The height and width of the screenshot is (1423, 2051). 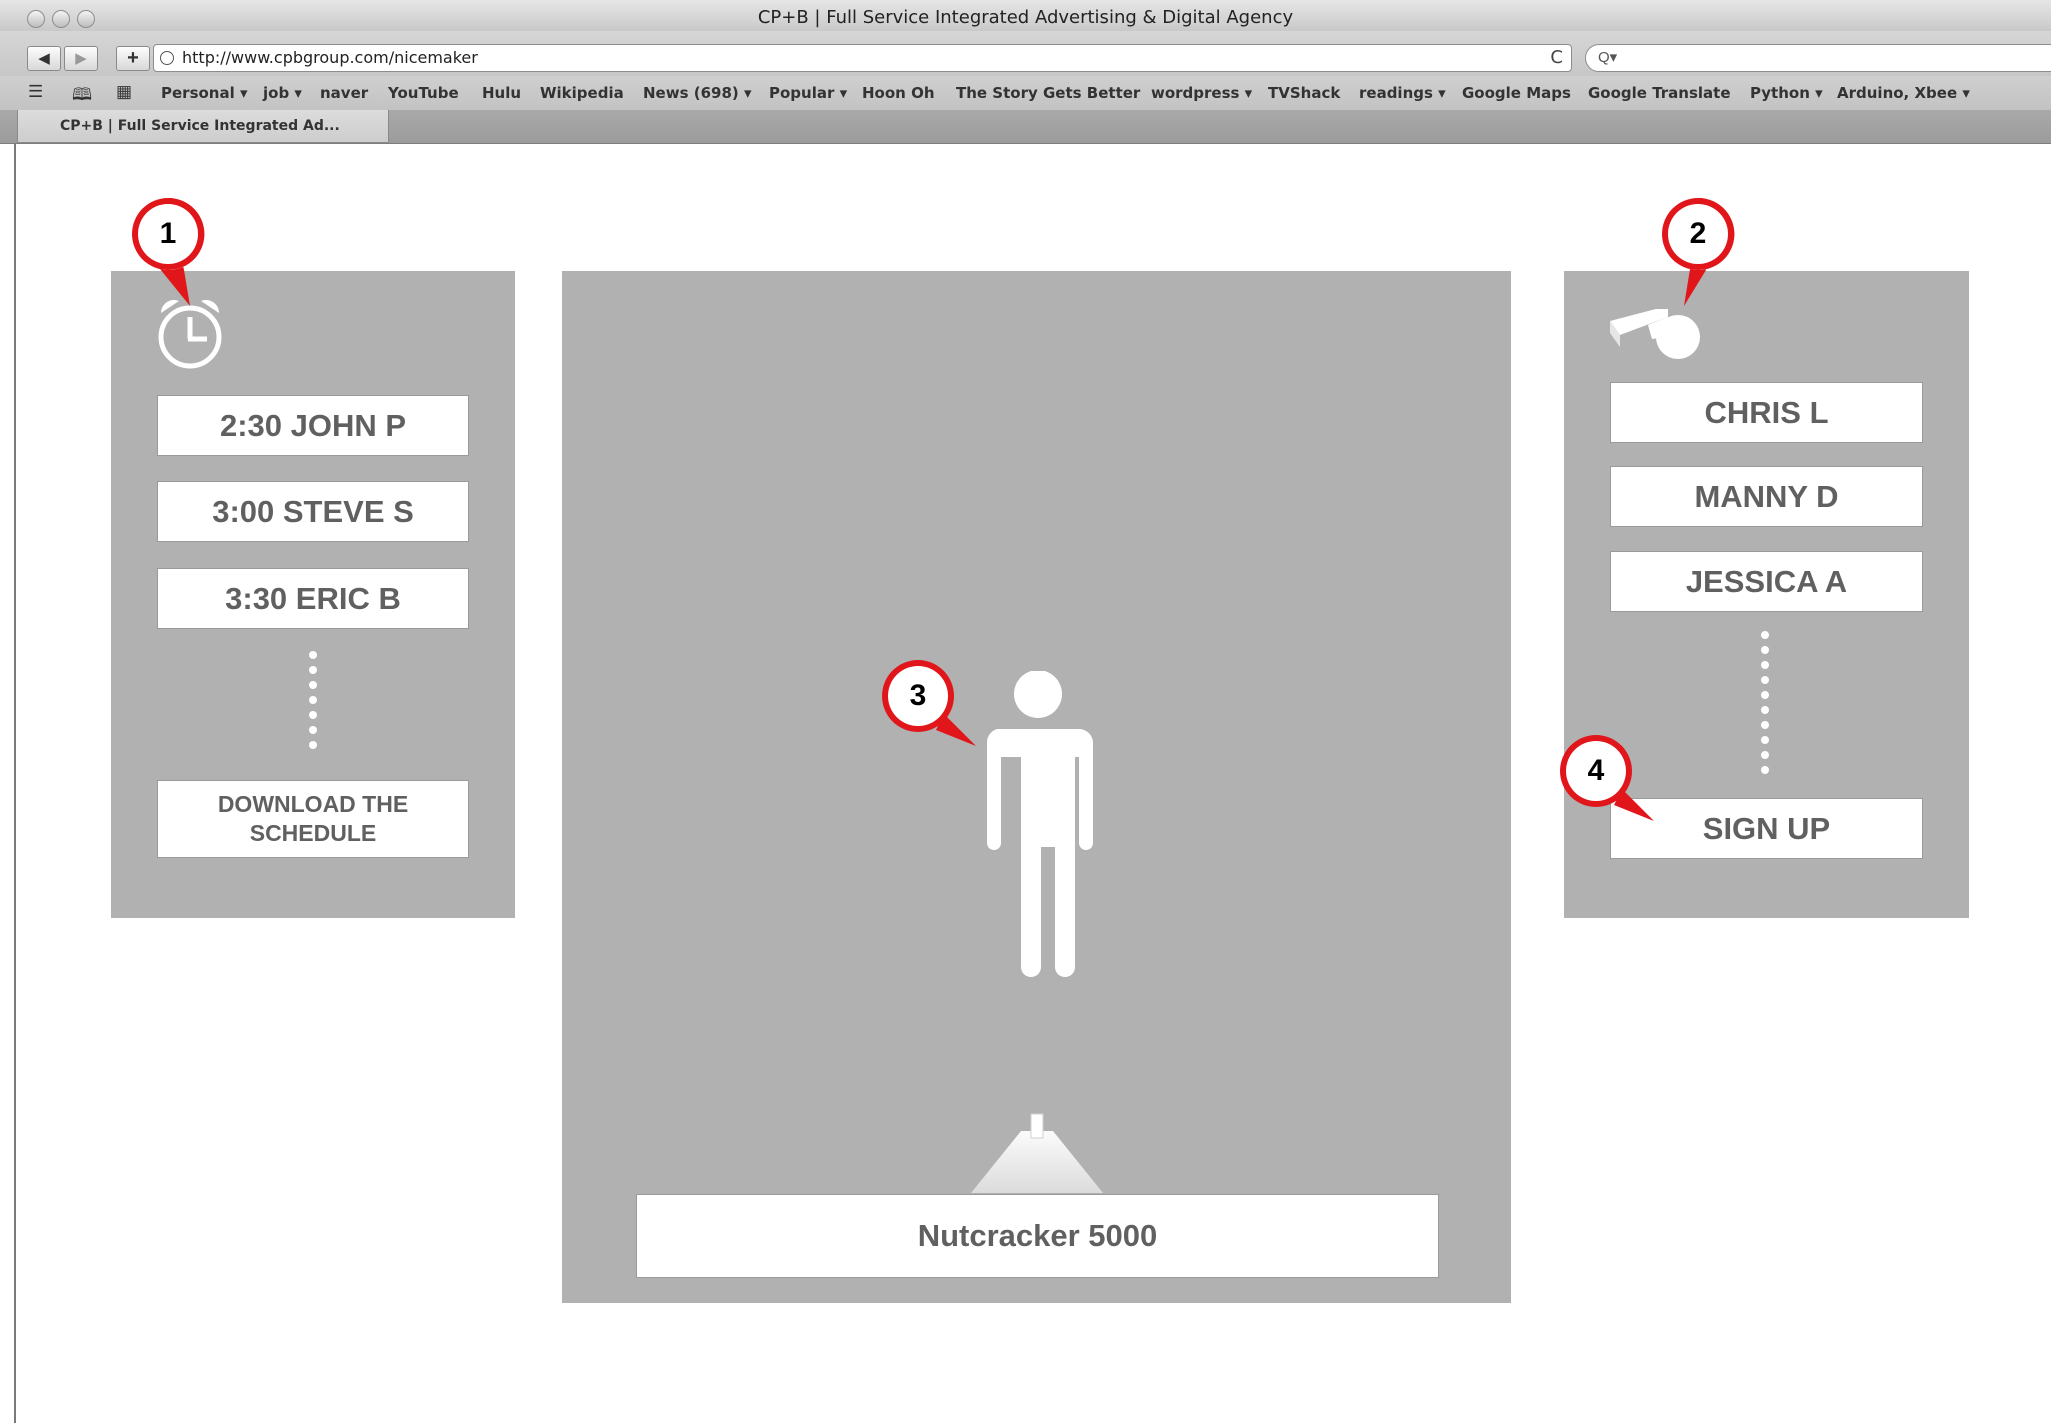 What do you see at coordinates (1655, 334) in the screenshot?
I see `whistle-icon` at bounding box center [1655, 334].